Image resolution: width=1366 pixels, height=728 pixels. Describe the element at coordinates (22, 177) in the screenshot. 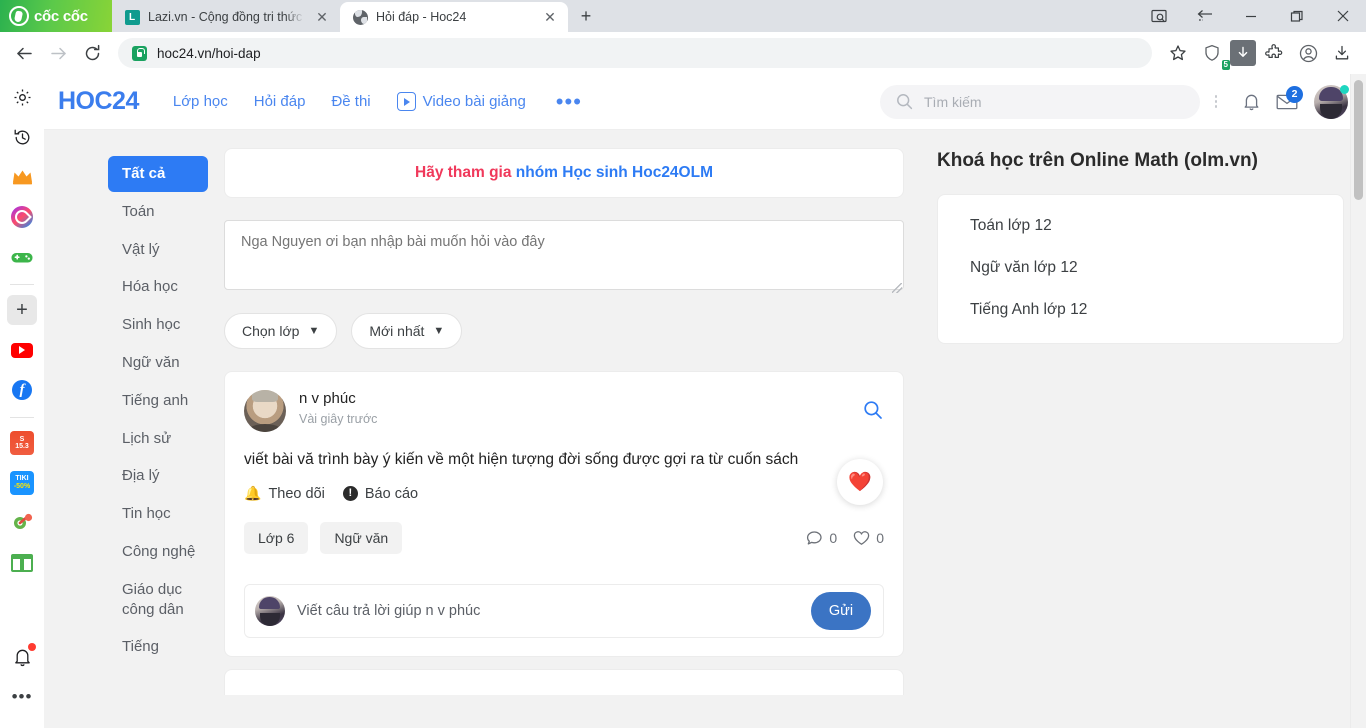

I see `crown-icon` at that location.